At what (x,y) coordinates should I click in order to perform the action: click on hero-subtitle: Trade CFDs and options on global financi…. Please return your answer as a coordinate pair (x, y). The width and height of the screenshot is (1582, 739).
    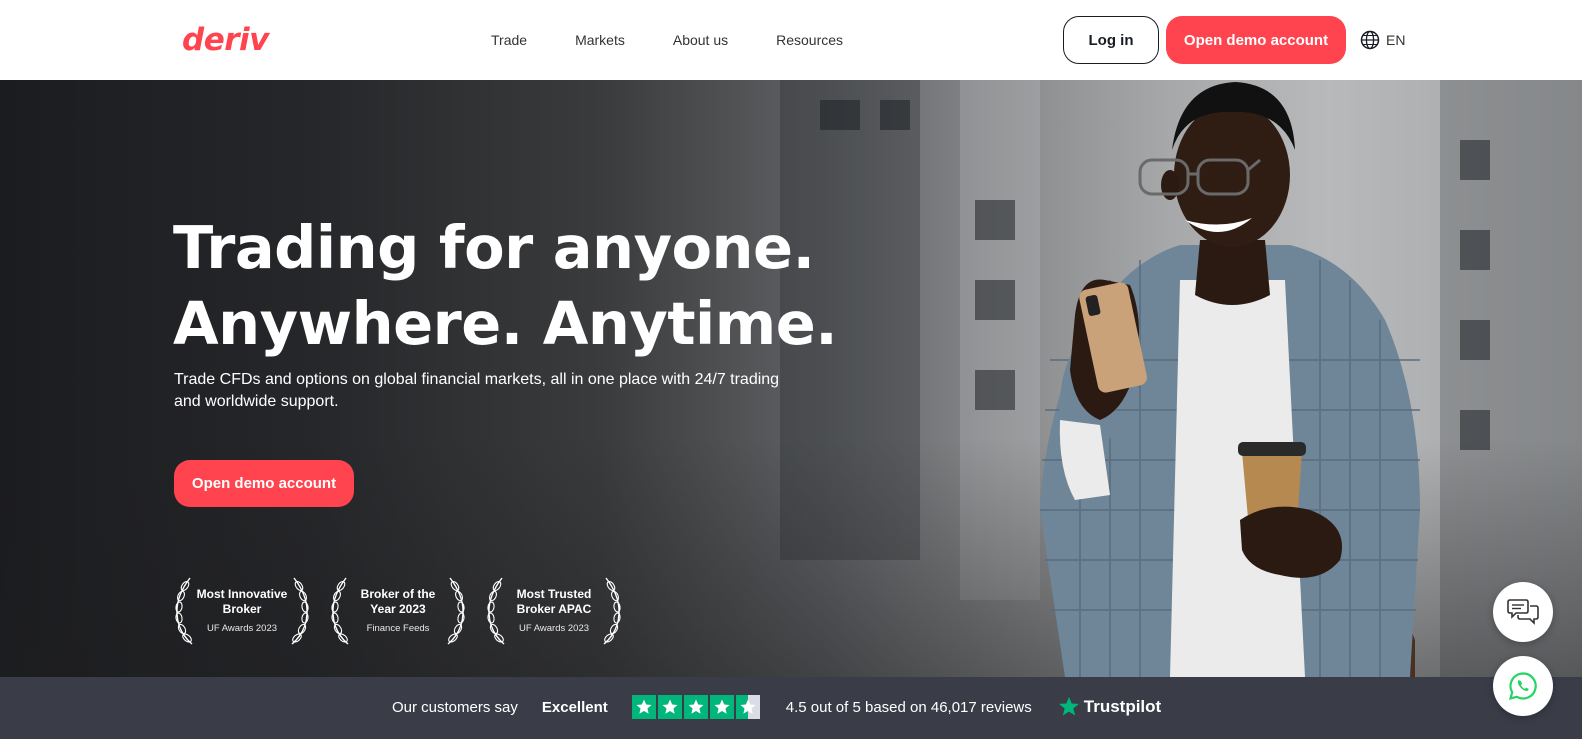
    Looking at the image, I should click on (484, 391).